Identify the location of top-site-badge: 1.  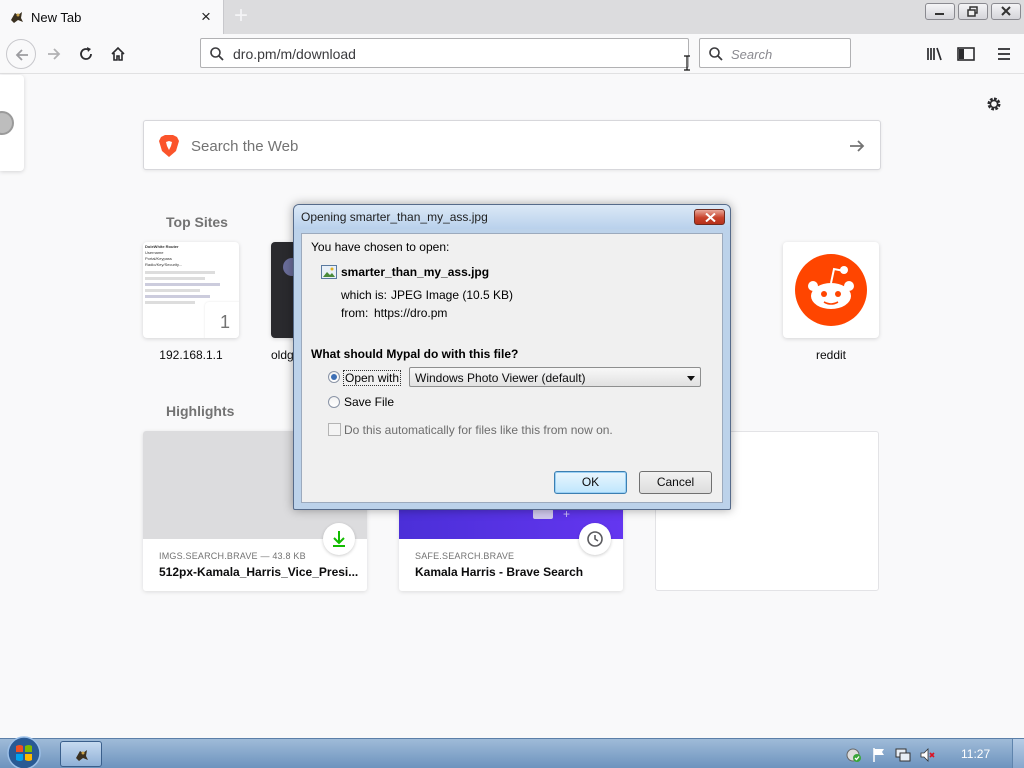
(222, 320).